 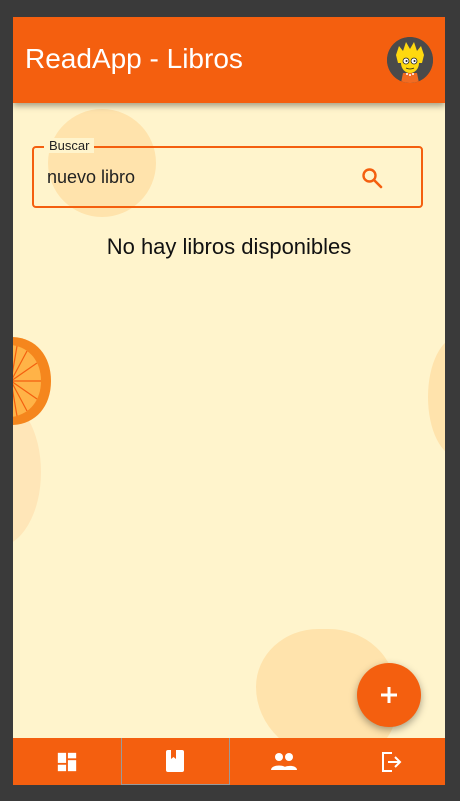 I want to click on nav-item-dashboard, so click(x=67, y=761).